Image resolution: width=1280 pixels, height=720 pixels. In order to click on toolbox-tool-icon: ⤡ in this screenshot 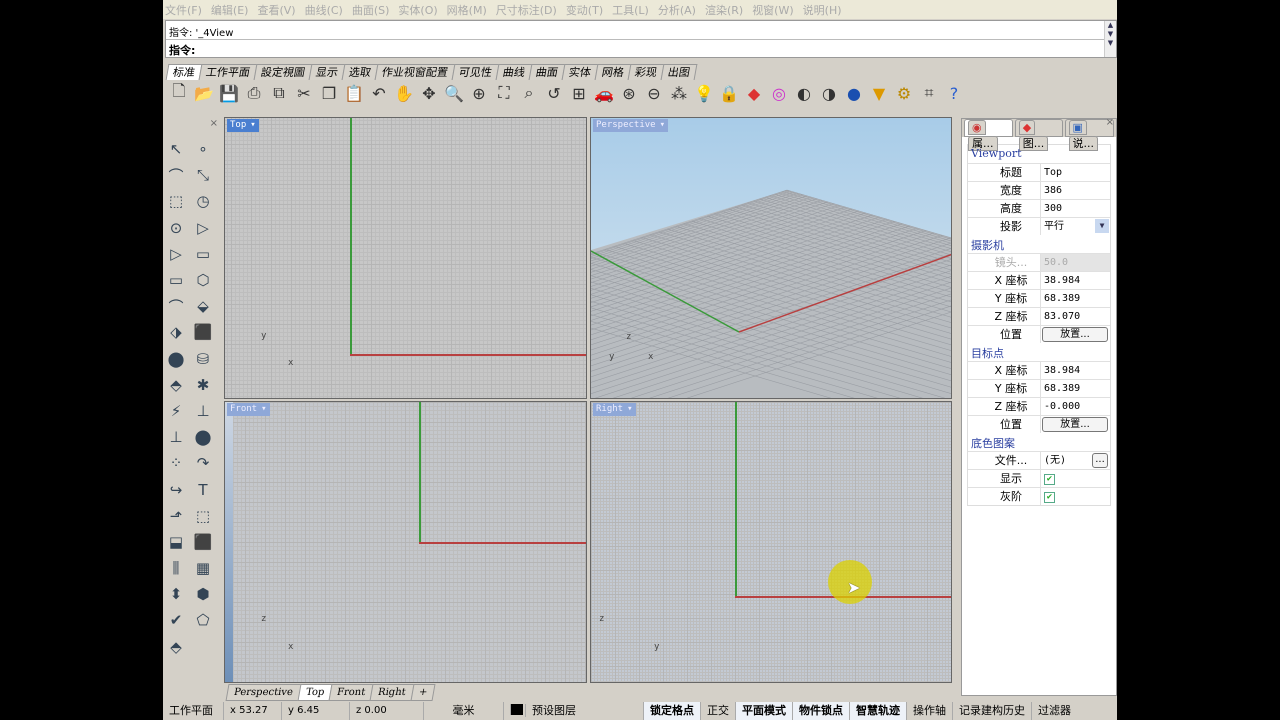, I will do `click(203, 175)`.